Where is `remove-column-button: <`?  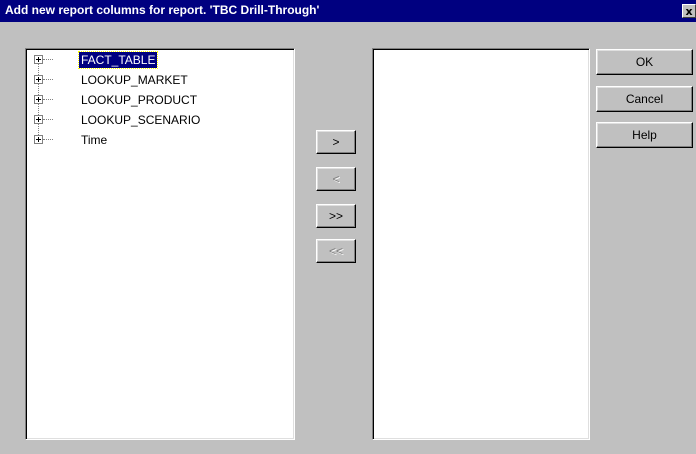
remove-column-button: < is located at coordinates (336, 179).